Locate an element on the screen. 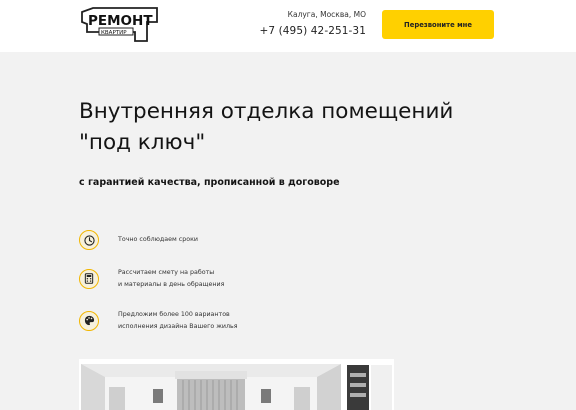 This screenshot has width=576, height=410. phone-number: +7 (495) 42-251-31 is located at coordinates (303, 31).